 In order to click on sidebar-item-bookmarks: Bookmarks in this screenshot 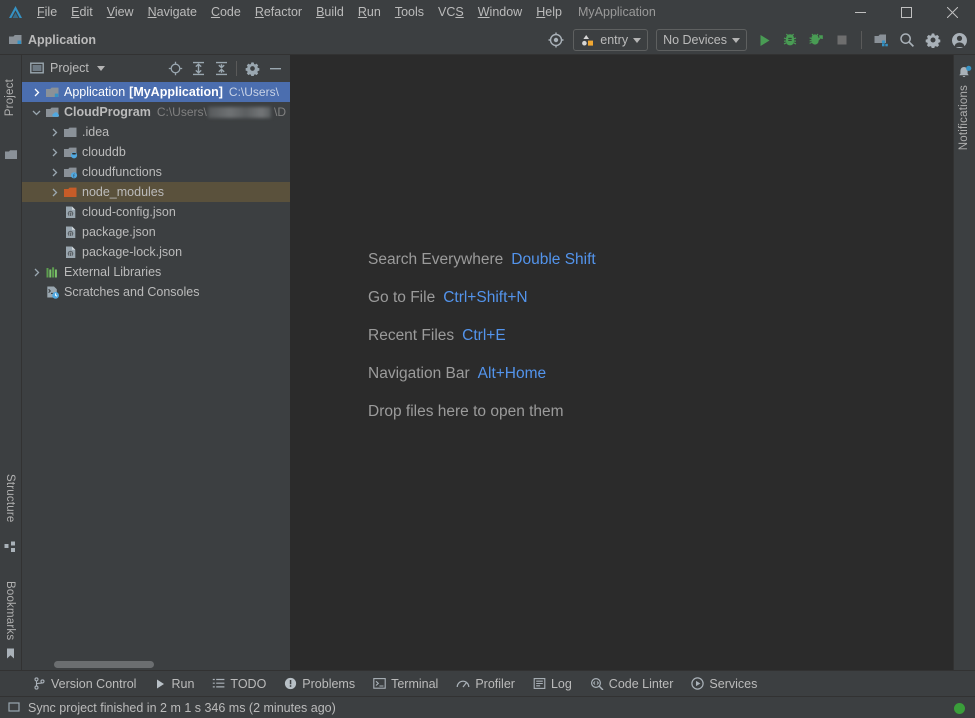, I will do `click(10, 610)`.